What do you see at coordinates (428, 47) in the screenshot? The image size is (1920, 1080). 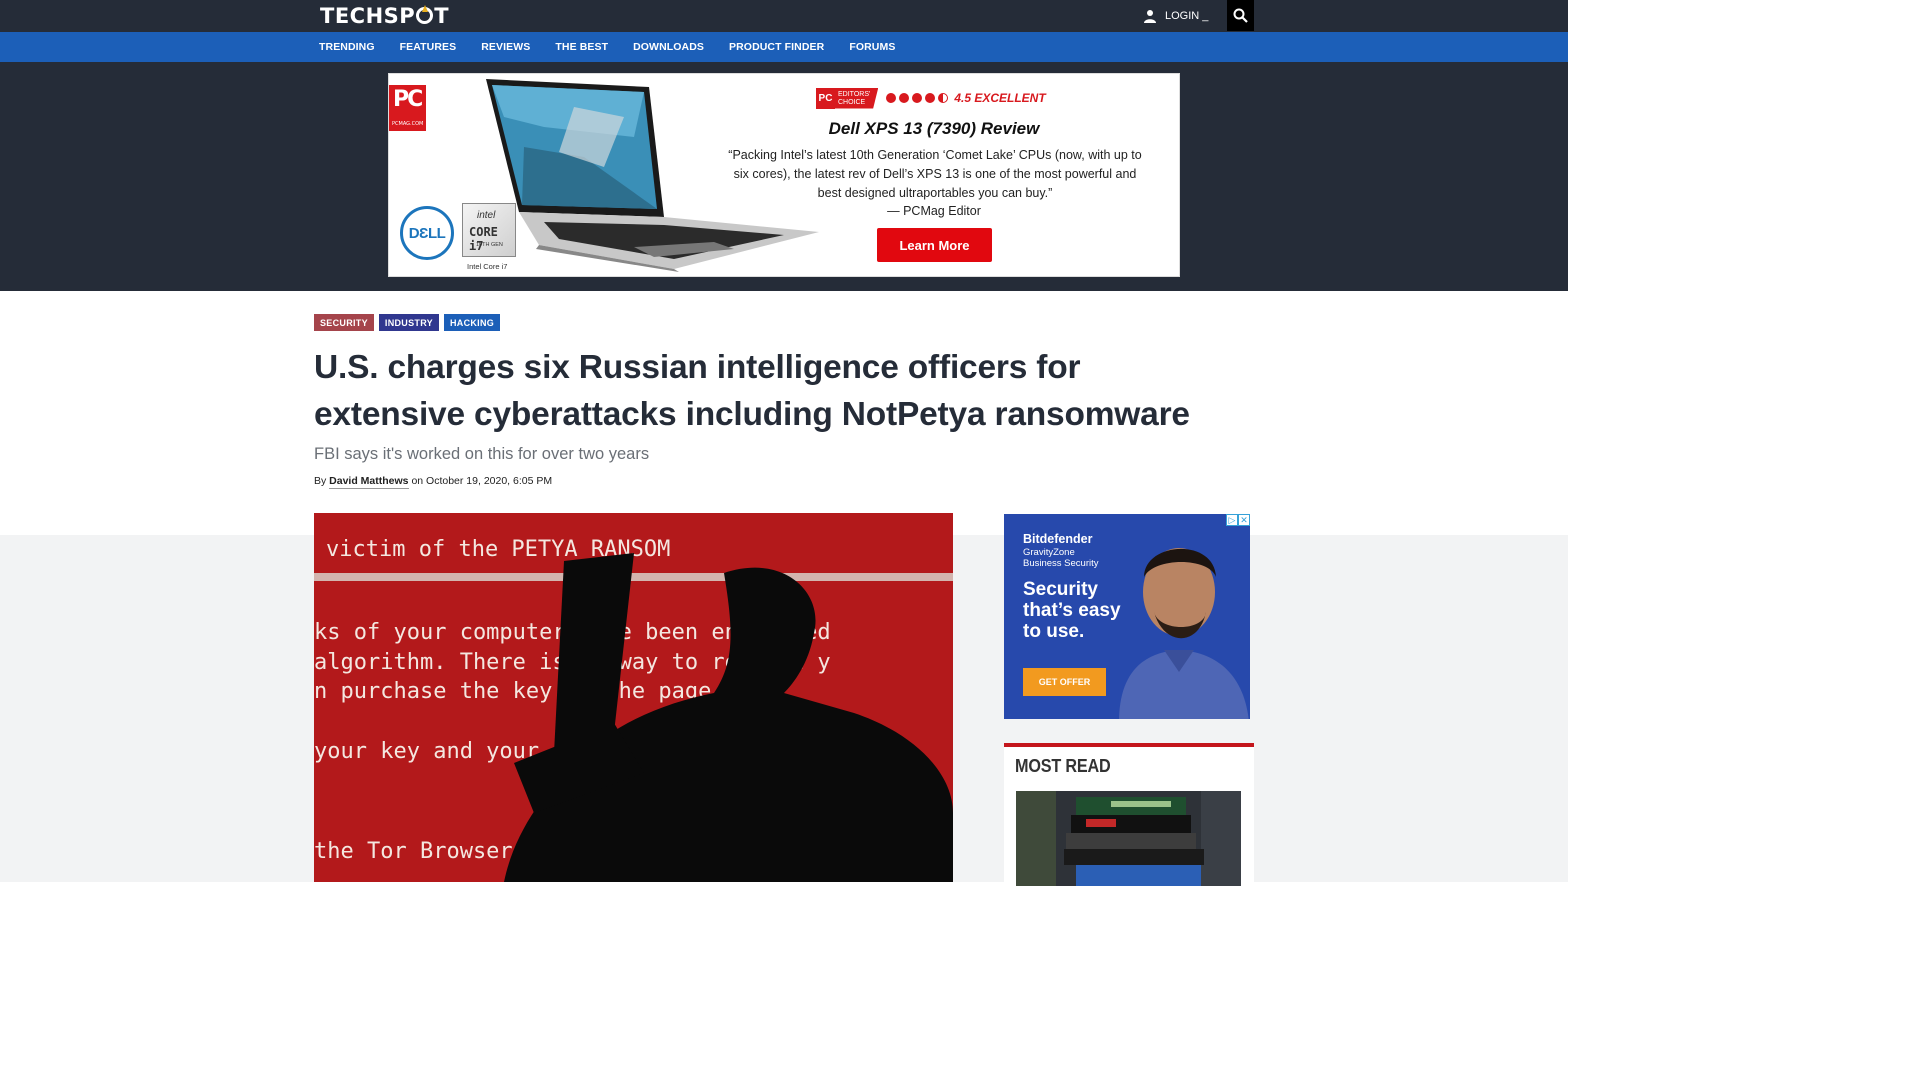 I see `nav-features: FEATURES` at bounding box center [428, 47].